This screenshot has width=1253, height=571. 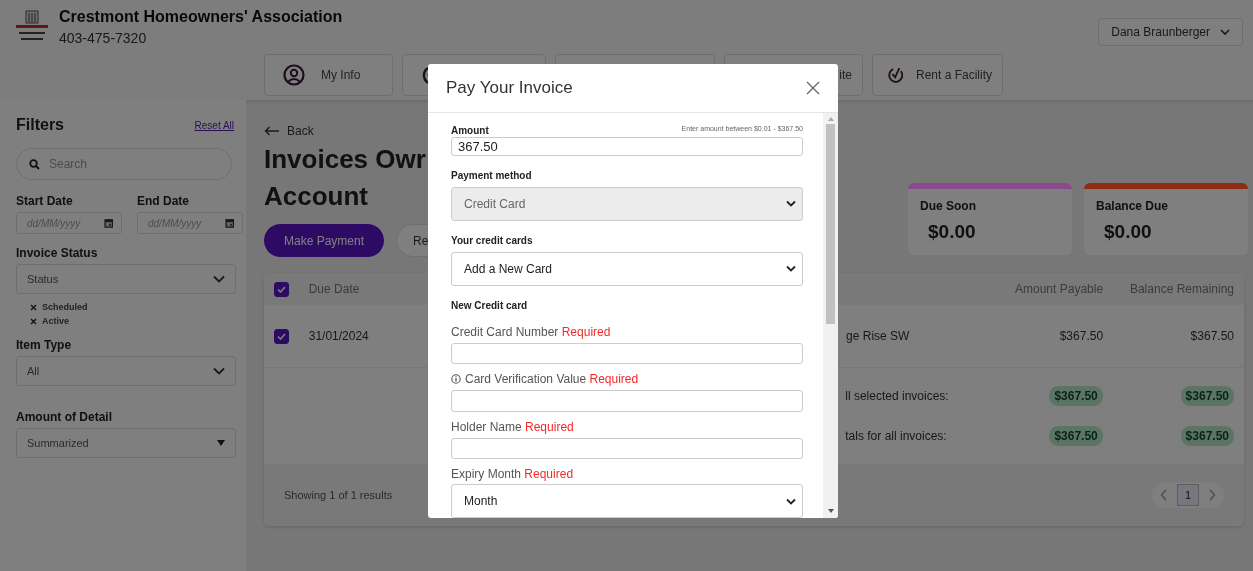 What do you see at coordinates (163, 201) in the screenshot?
I see `date-label: End Date` at bounding box center [163, 201].